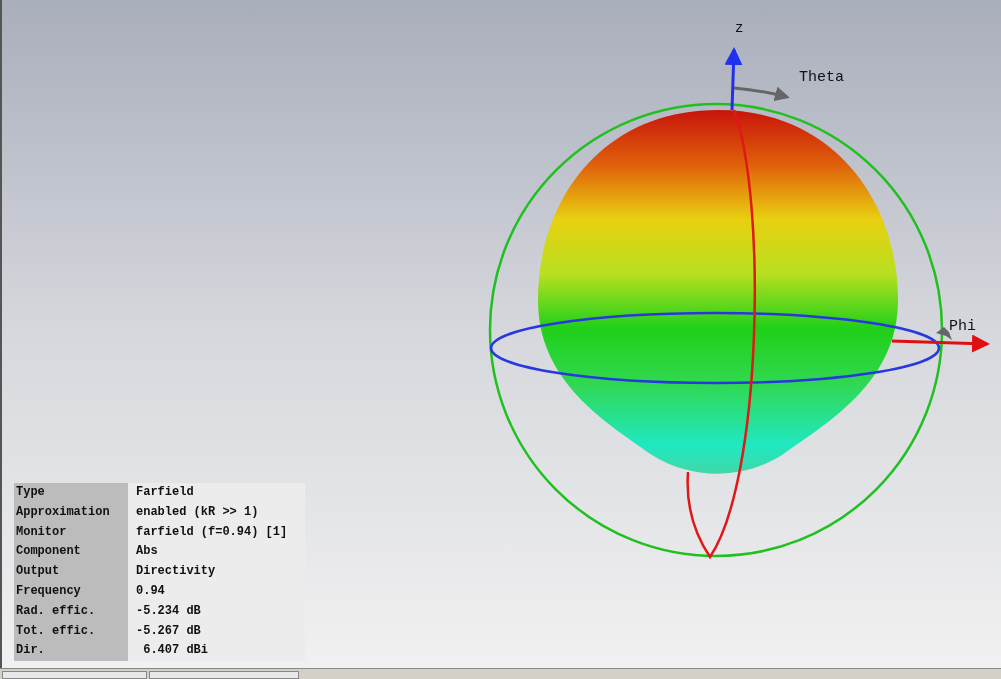 The height and width of the screenshot is (679, 1001). What do you see at coordinates (216, 651) in the screenshot?
I see `property-value: 6.407 dBi` at bounding box center [216, 651].